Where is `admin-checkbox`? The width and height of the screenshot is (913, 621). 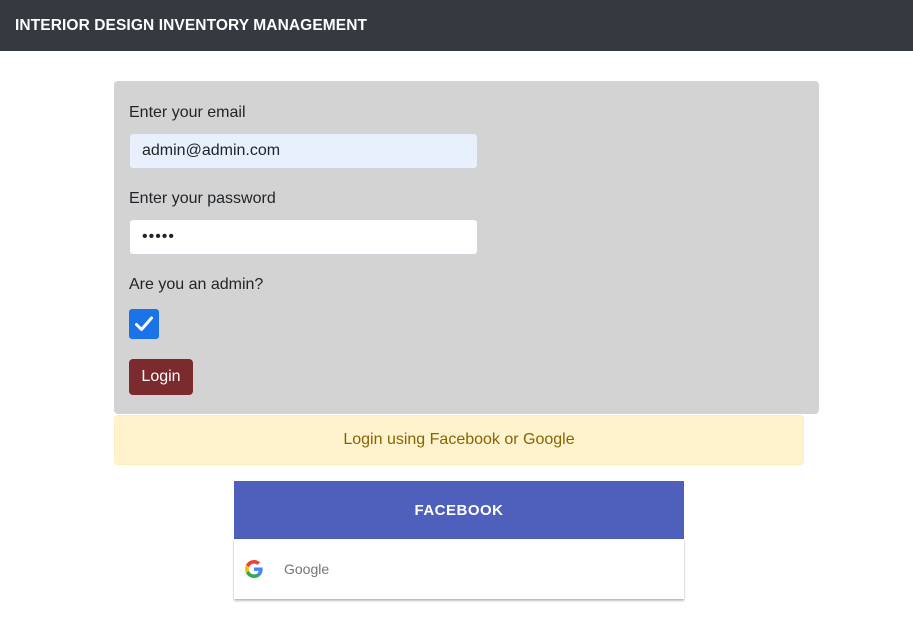
admin-checkbox is located at coordinates (144, 324).